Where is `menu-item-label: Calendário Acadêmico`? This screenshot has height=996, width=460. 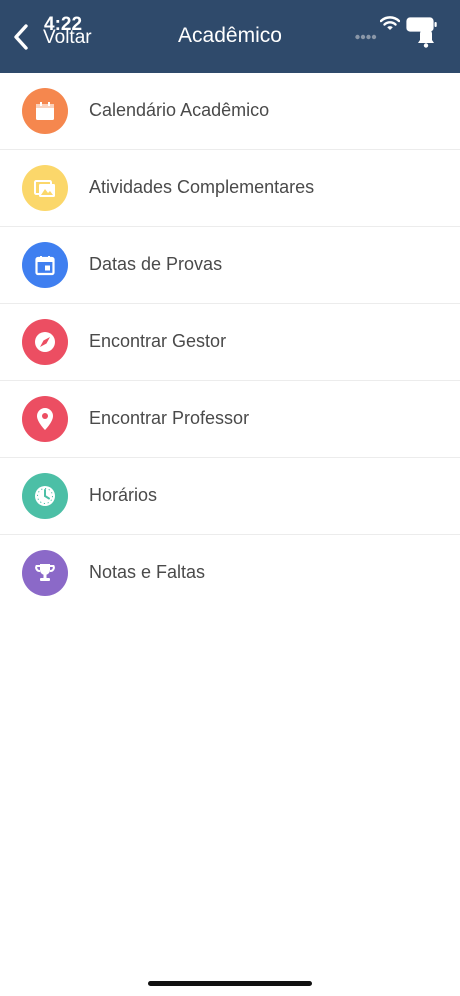 menu-item-label: Calendário Acadêmico is located at coordinates (179, 110).